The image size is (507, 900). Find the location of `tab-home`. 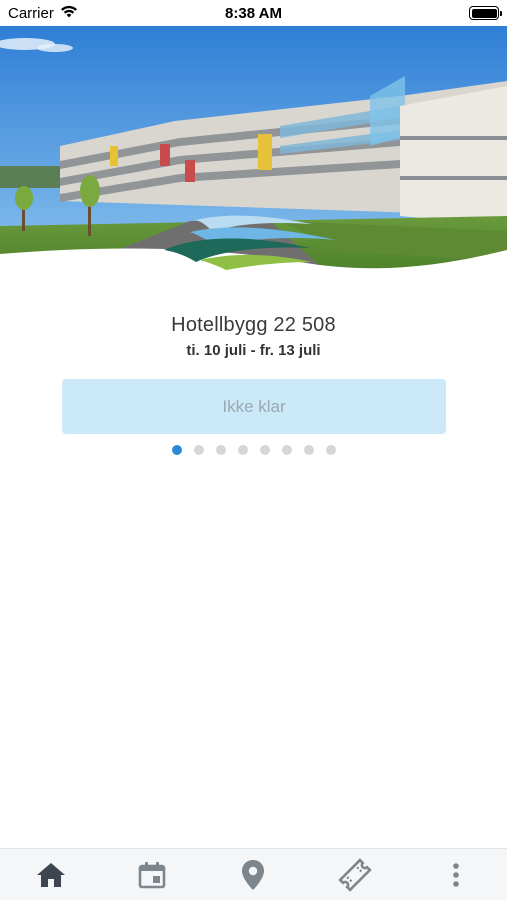

tab-home is located at coordinates (51, 875).